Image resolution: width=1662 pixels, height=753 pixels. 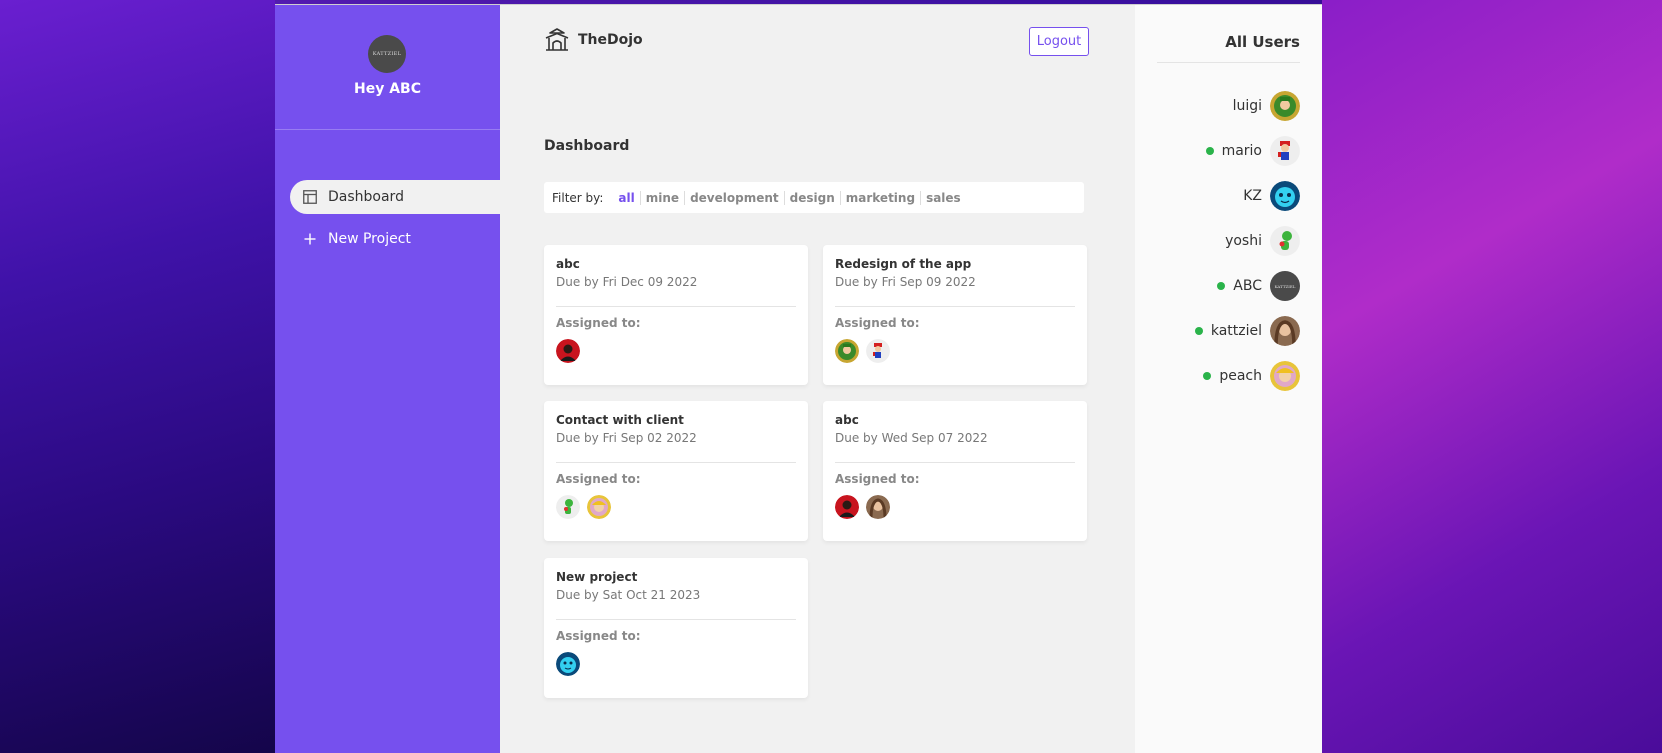 I want to click on project-due-date: Due by Sat Oct 21 2023, so click(x=628, y=595).